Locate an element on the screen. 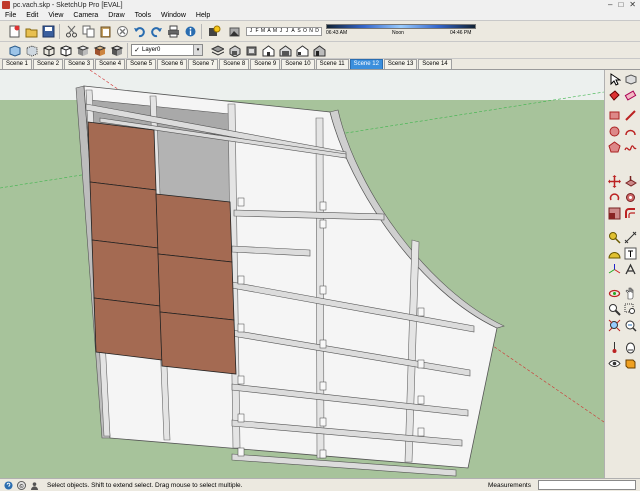 This screenshot has height=491, width=640. maximize-button: □ is located at coordinates (620, 5).